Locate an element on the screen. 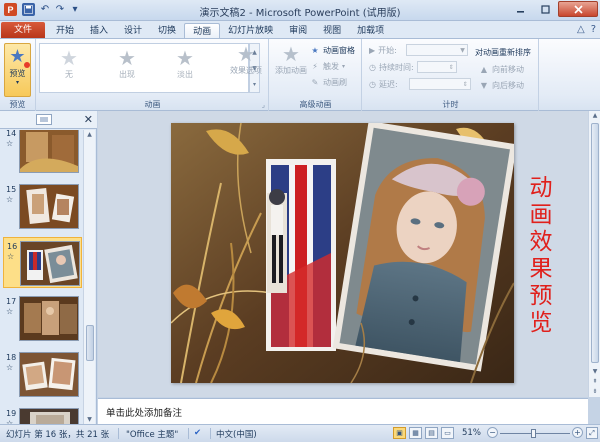  group-advanced-animation: ★ 添加动画 ★ 动画窗格 ⚡ 触发 ▾ ✎ 动画刷 高级动画 is located at coordinates (316, 75).